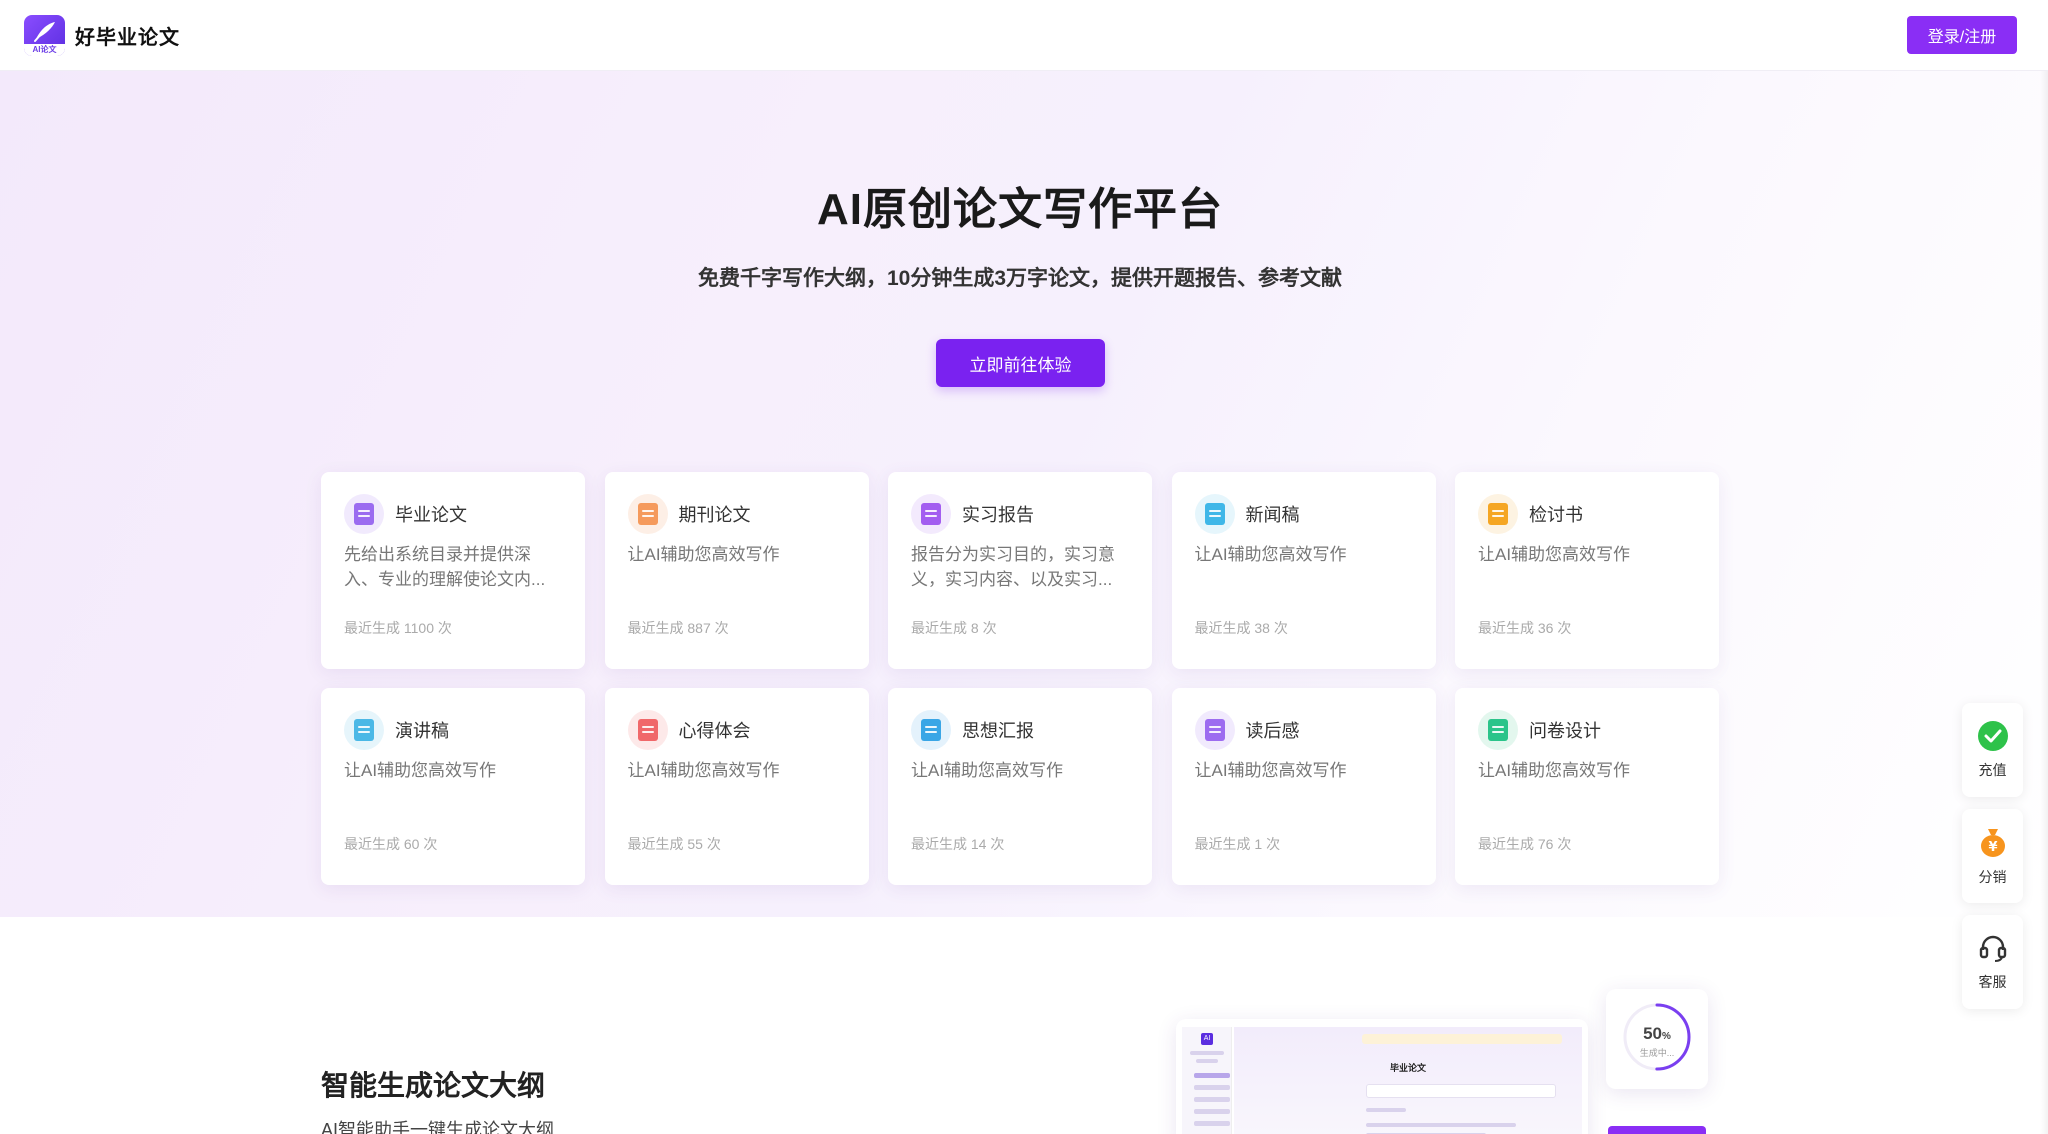 The height and width of the screenshot is (1134, 2048). Describe the element at coordinates (1992, 877) in the screenshot. I see `distribution-label: 分销` at that location.